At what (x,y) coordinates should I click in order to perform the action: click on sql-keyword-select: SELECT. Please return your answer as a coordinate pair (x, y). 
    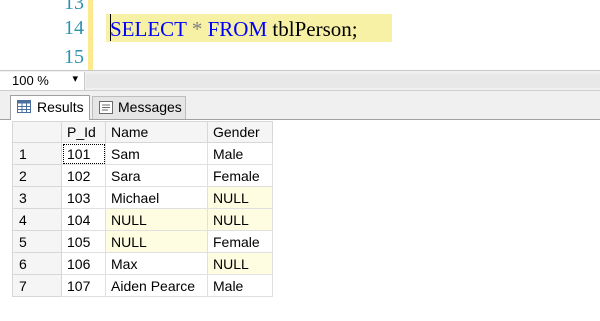
    Looking at the image, I should click on (148, 29).